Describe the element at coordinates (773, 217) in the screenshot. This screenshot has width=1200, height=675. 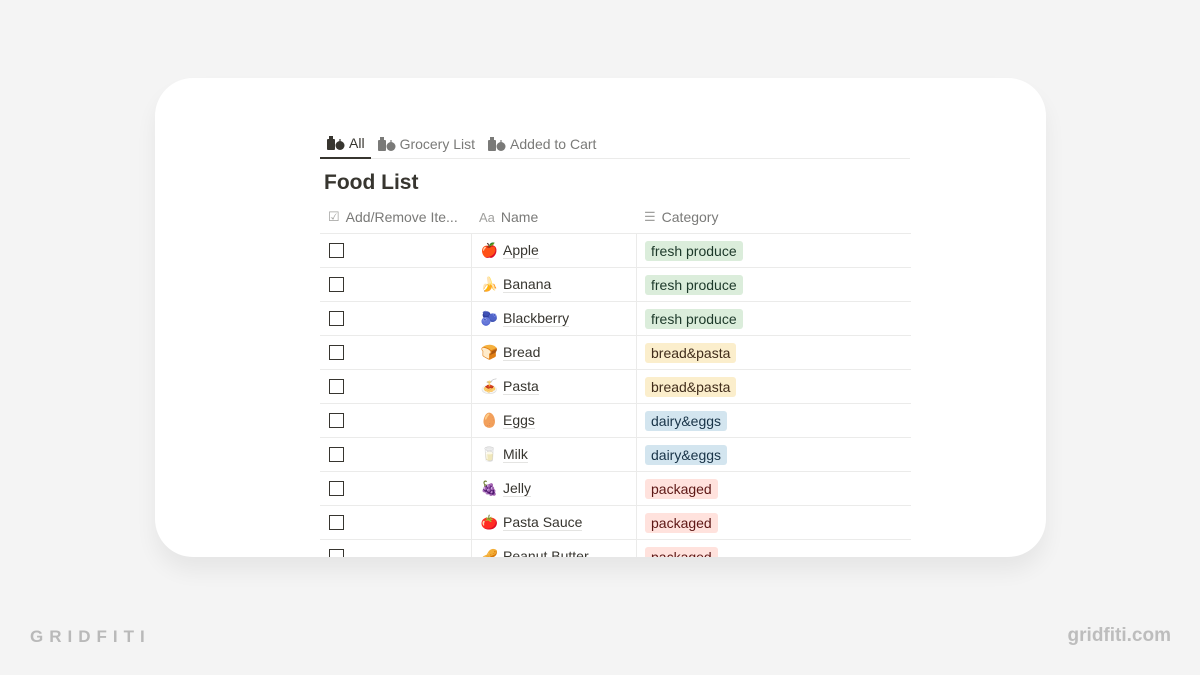
I see `column-header-category: ☰ Category` at that location.